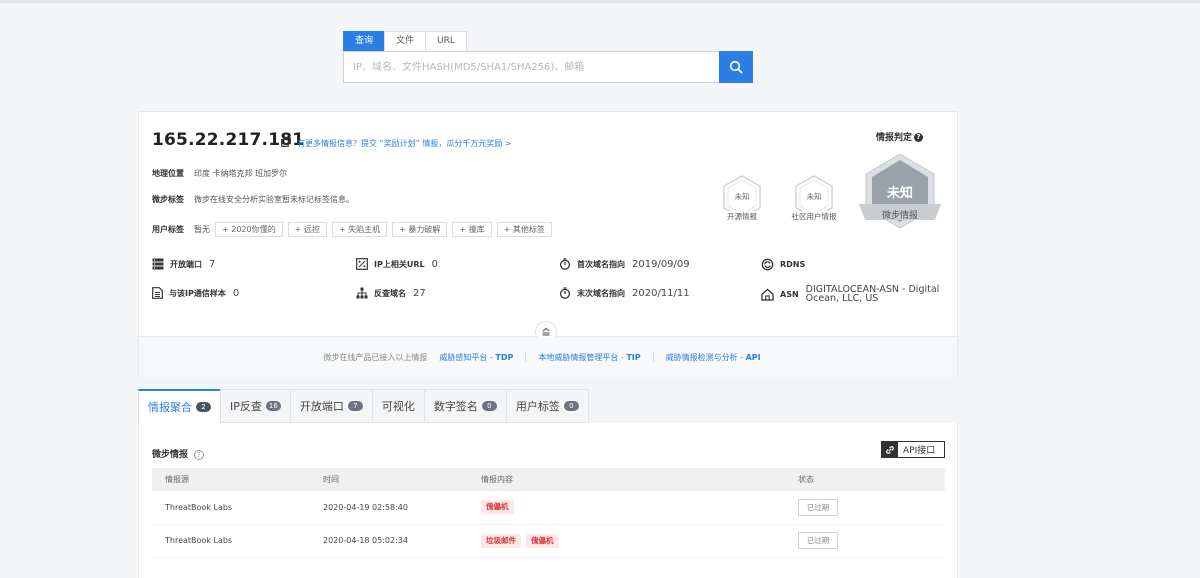 The image size is (1200, 578). I want to click on badge-threatbook: 未知 微步情报, so click(900, 192).